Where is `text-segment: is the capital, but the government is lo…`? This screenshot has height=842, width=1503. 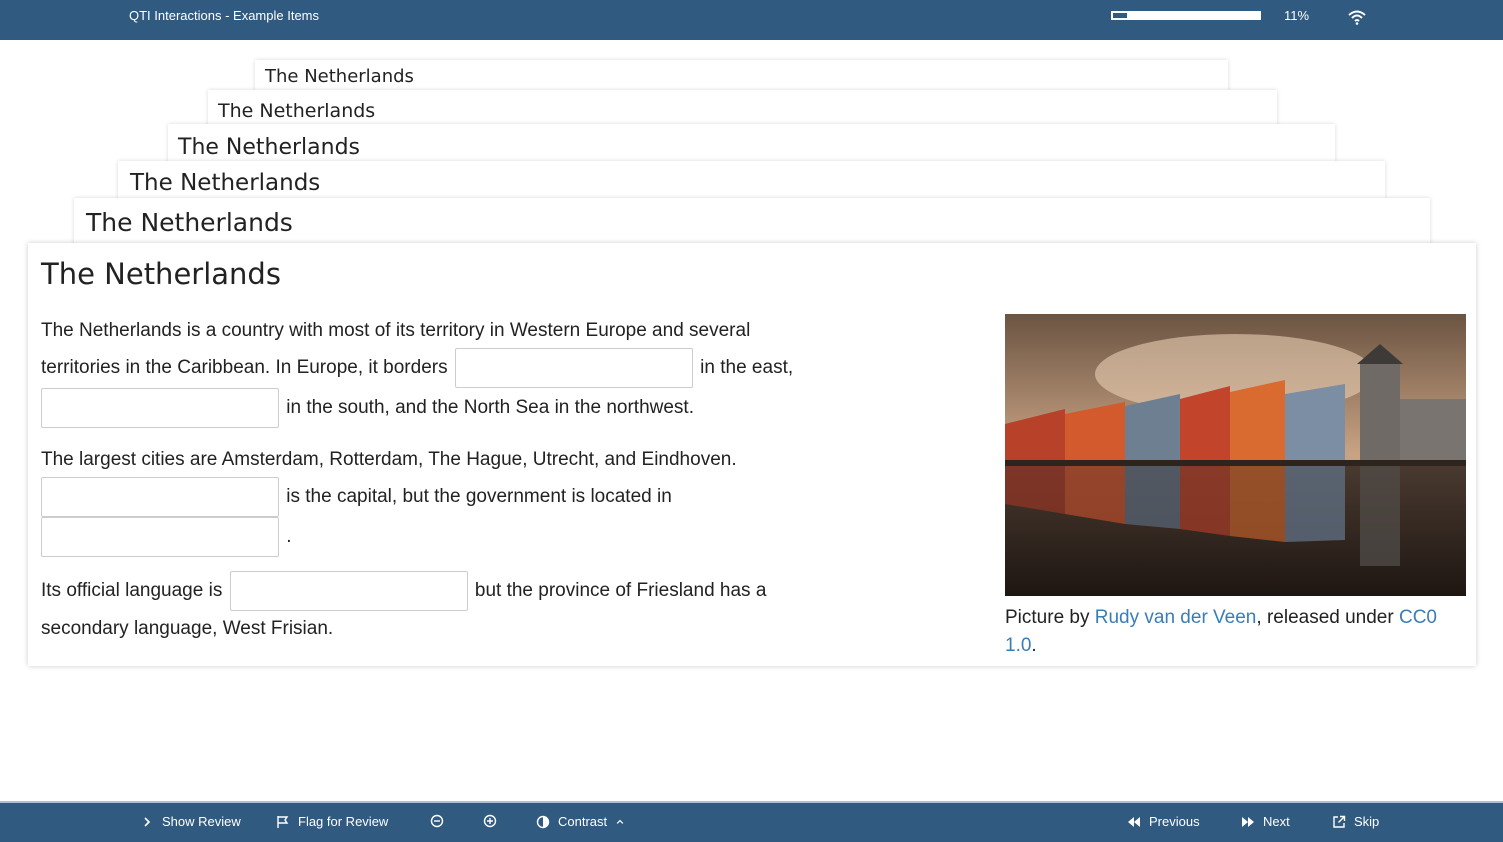 text-segment: is the capital, but the government is lo… is located at coordinates (479, 497).